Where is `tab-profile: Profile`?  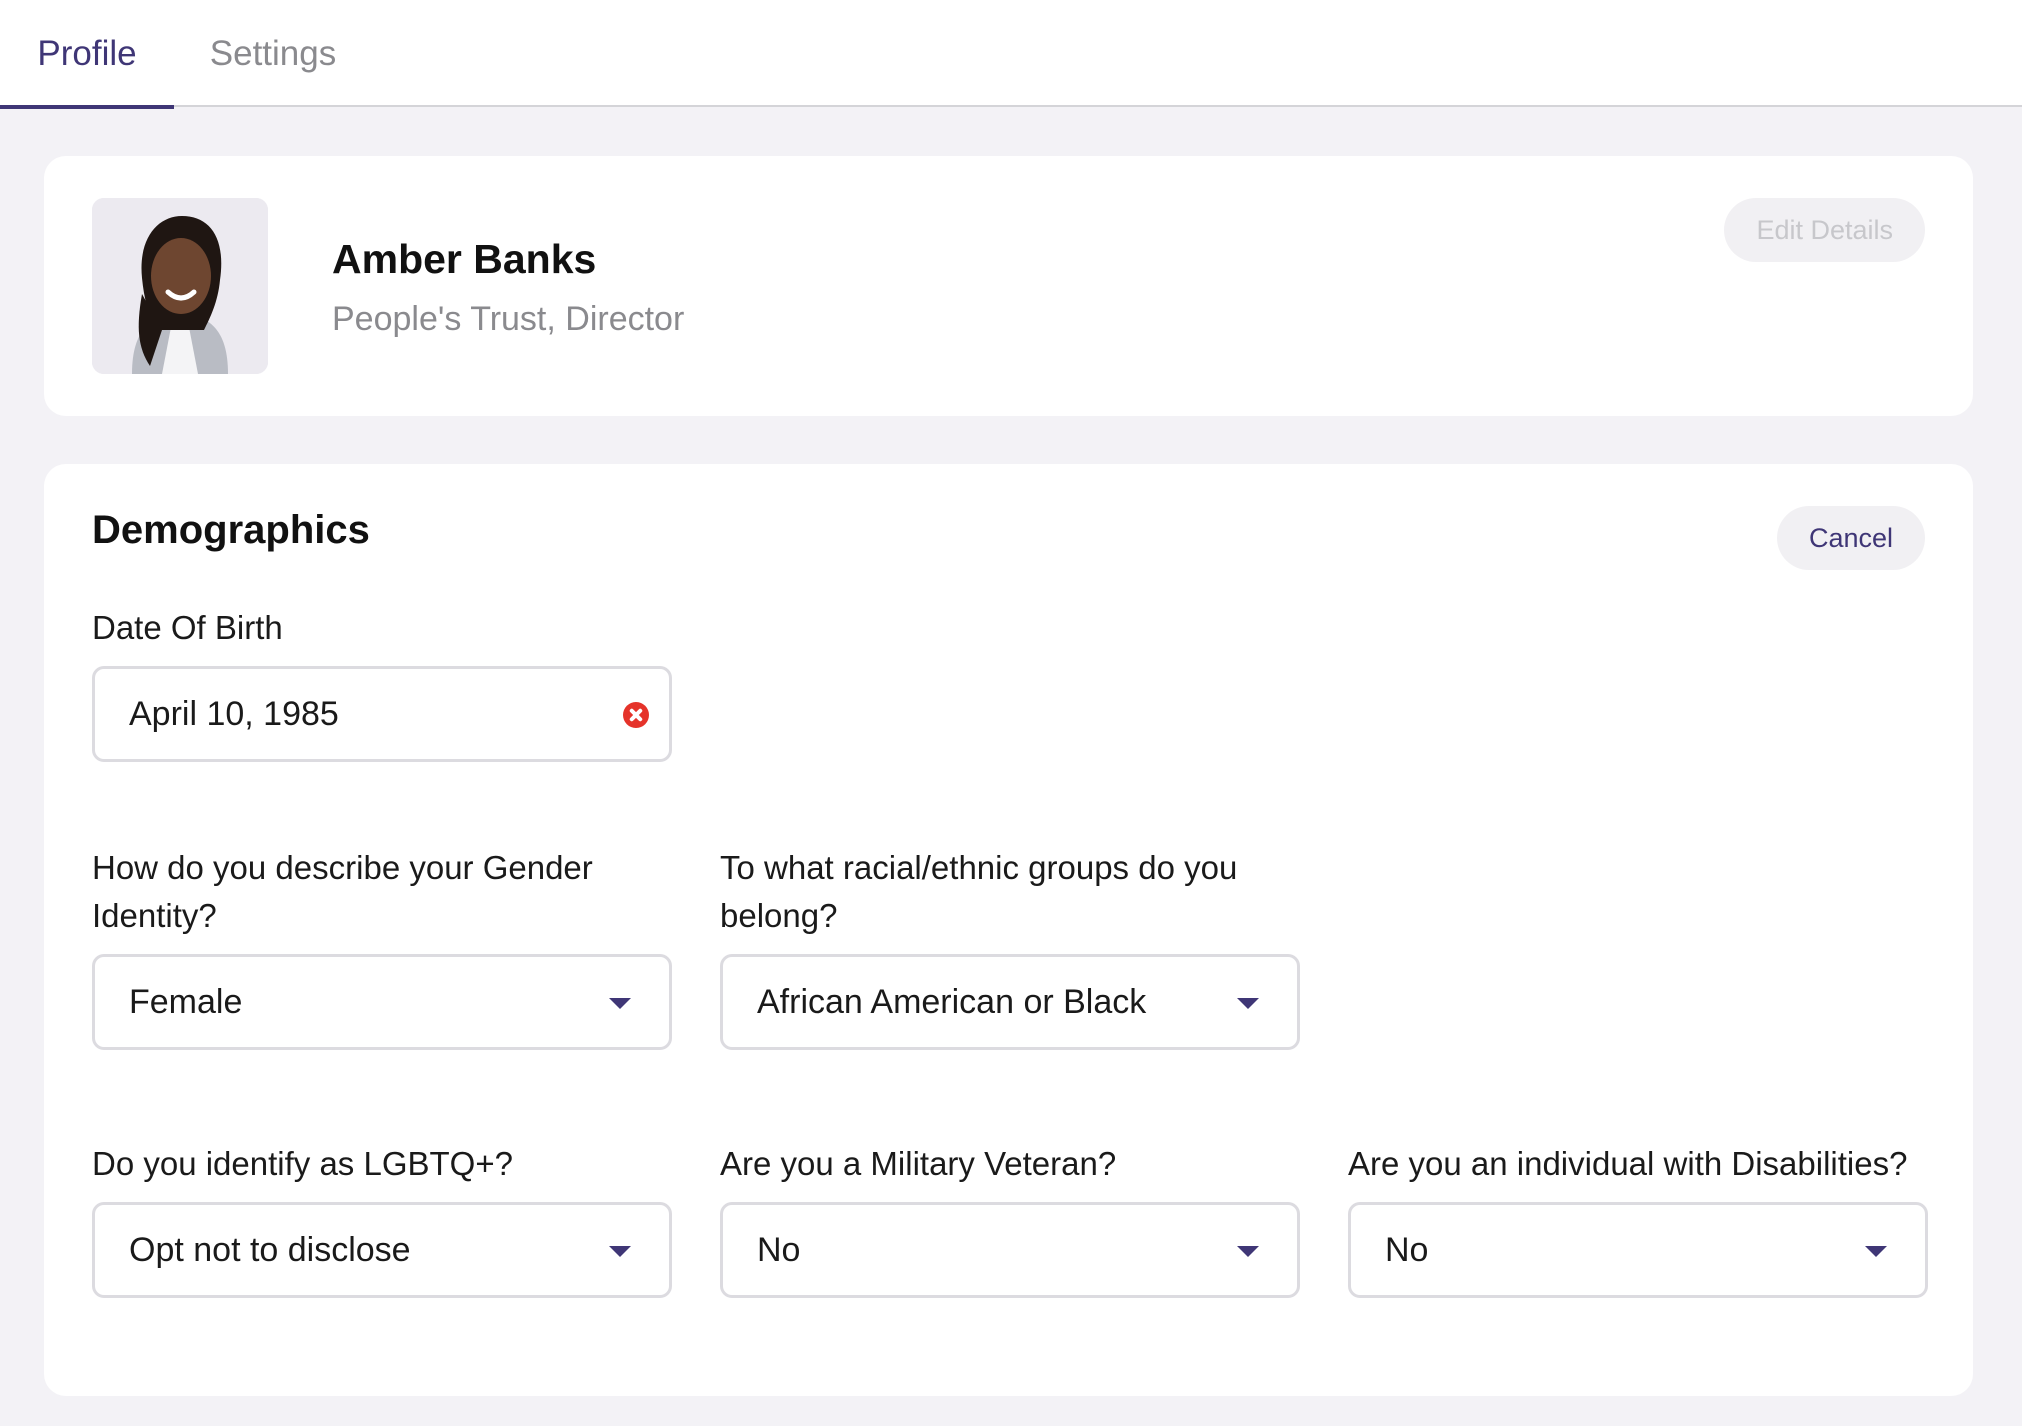 tab-profile: Profile is located at coordinates (87, 54).